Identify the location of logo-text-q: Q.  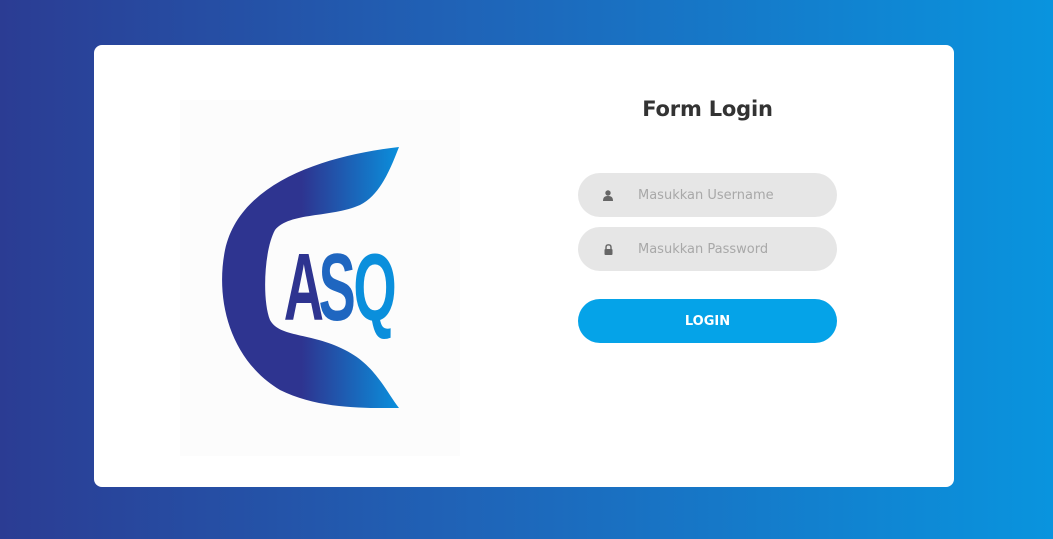
(374, 287).